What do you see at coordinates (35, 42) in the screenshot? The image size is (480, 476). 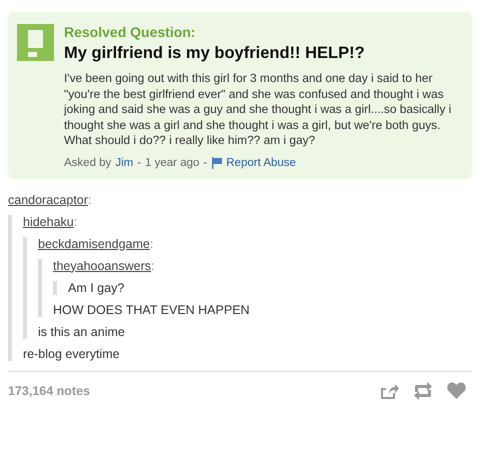 I see `exclamation-logo-icon` at bounding box center [35, 42].